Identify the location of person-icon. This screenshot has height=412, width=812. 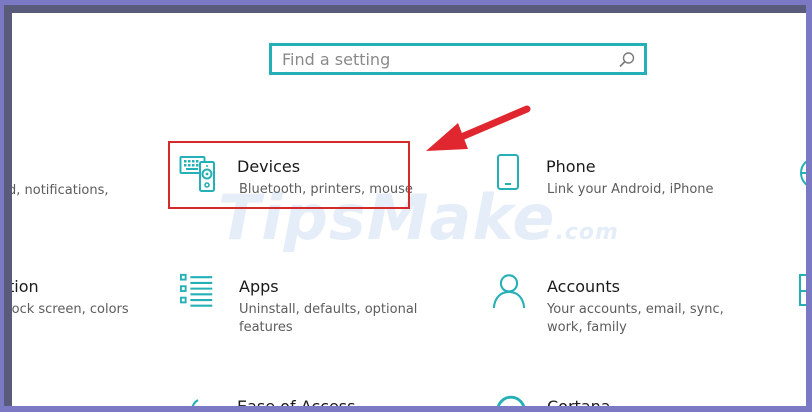
(509, 291).